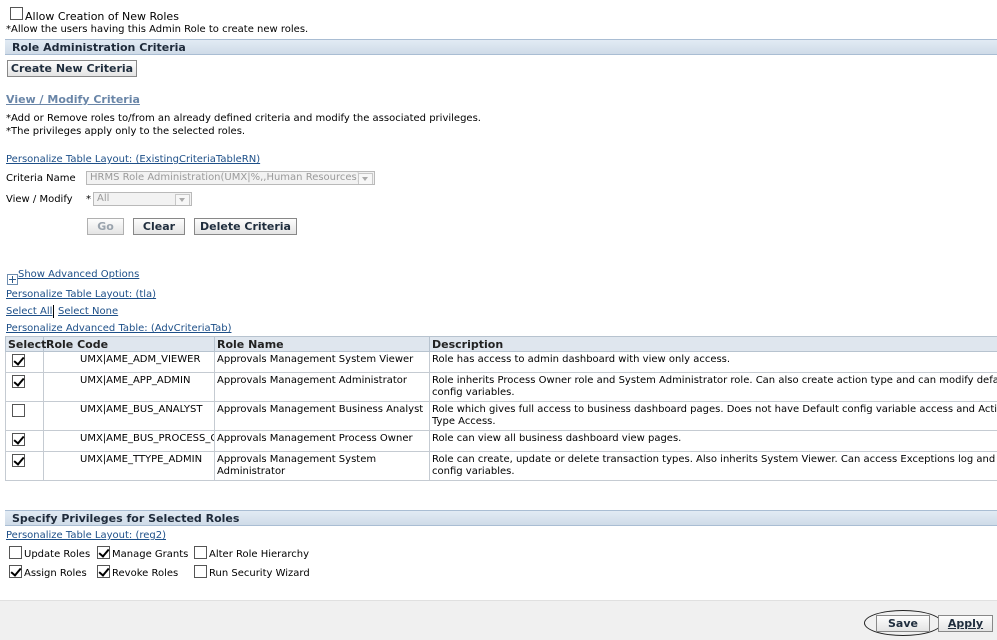 The width and height of the screenshot is (997, 640). Describe the element at coordinates (322, 362) in the screenshot. I see `role-name-cell: Approvals Management System Viewer` at that location.